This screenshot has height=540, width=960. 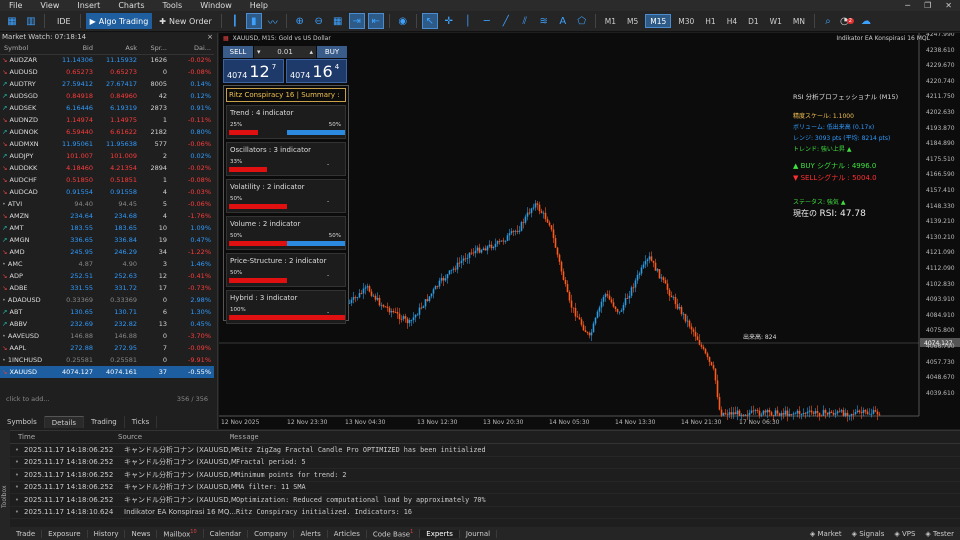 What do you see at coordinates (525, 21) in the screenshot?
I see `channel-icon: ⫽` at bounding box center [525, 21].